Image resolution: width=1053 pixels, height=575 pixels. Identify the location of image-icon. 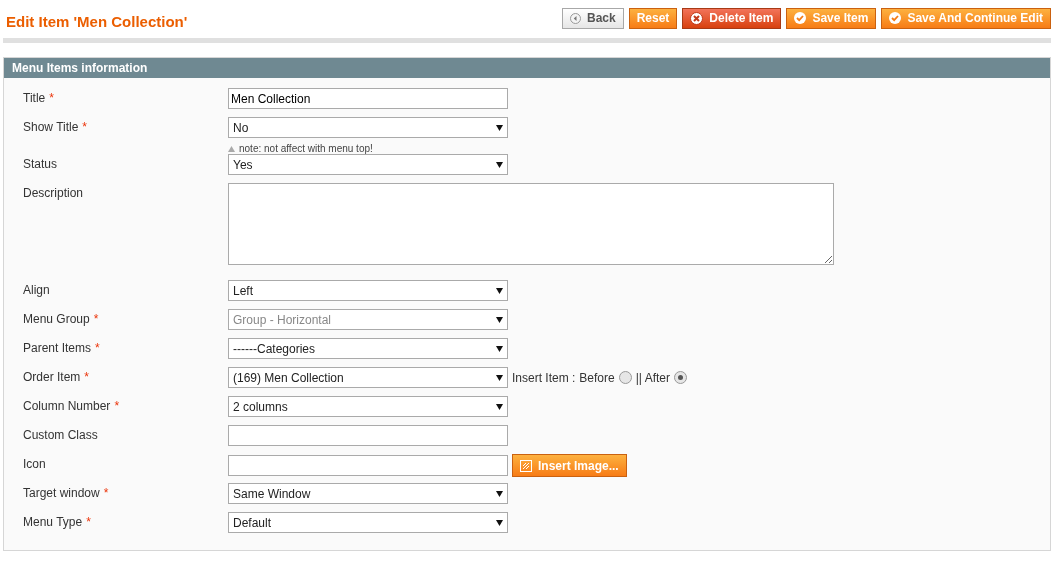
(526, 465).